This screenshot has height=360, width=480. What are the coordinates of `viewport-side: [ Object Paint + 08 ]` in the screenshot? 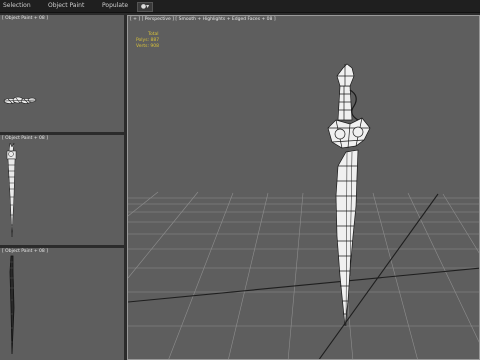 It's located at (62, 304).